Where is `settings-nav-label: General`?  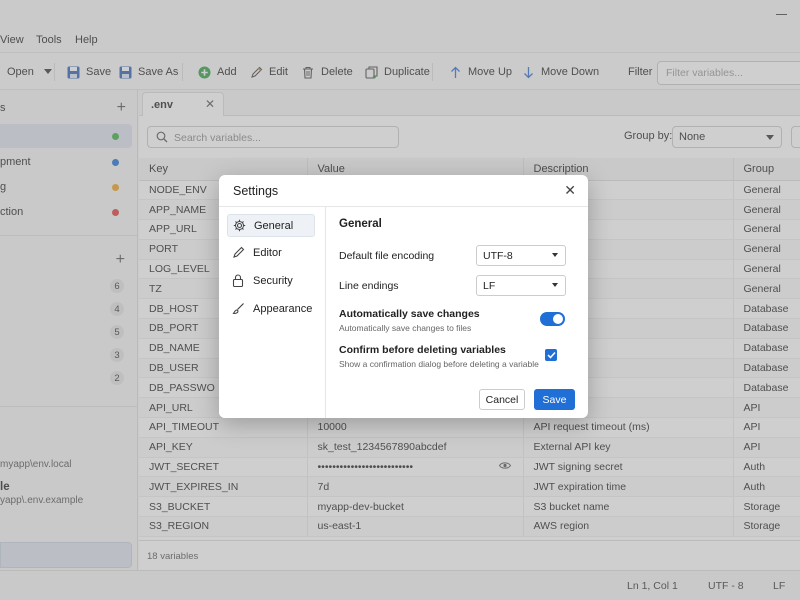 settings-nav-label: General is located at coordinates (274, 225).